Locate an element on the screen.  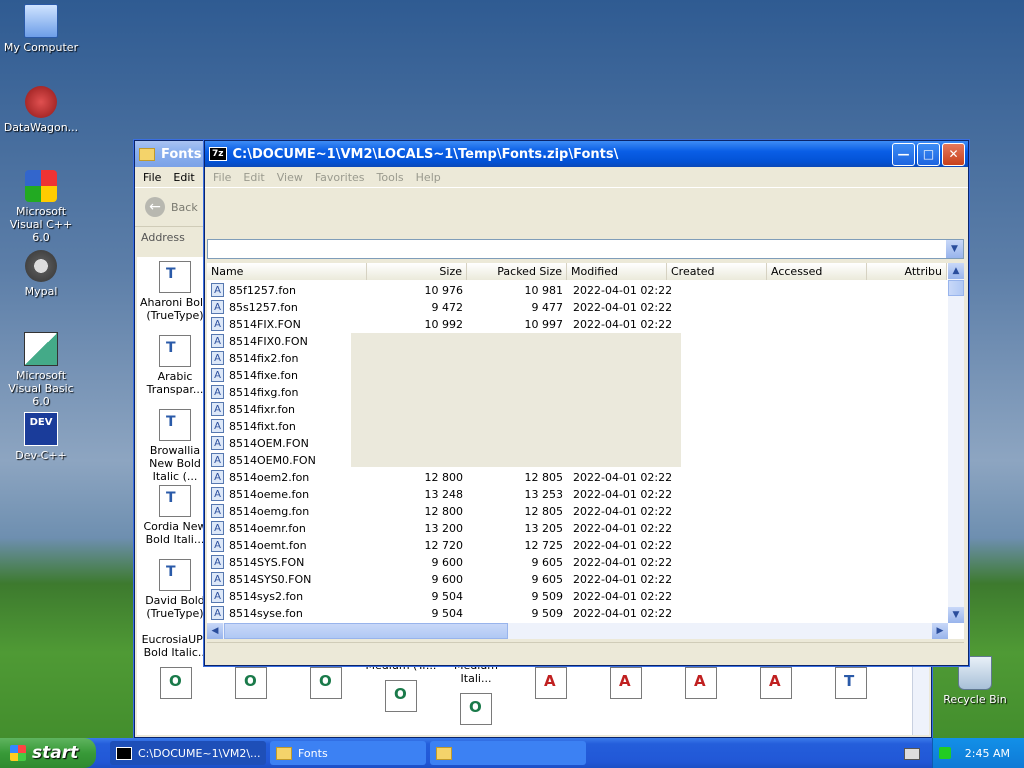
cell-name: 85s1257.fon is located at coordinates (263, 307).